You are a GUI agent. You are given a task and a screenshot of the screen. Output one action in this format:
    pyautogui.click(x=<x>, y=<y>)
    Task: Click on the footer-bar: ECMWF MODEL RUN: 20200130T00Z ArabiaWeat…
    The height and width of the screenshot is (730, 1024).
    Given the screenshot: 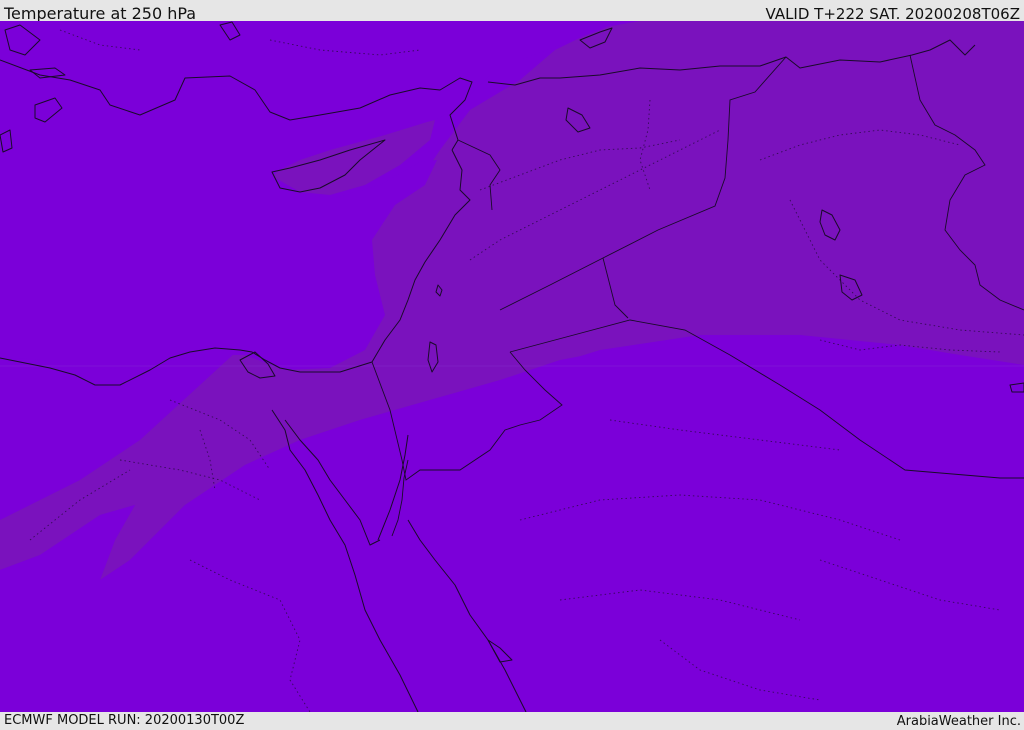 What is the action you would take?
    pyautogui.click(x=512, y=720)
    